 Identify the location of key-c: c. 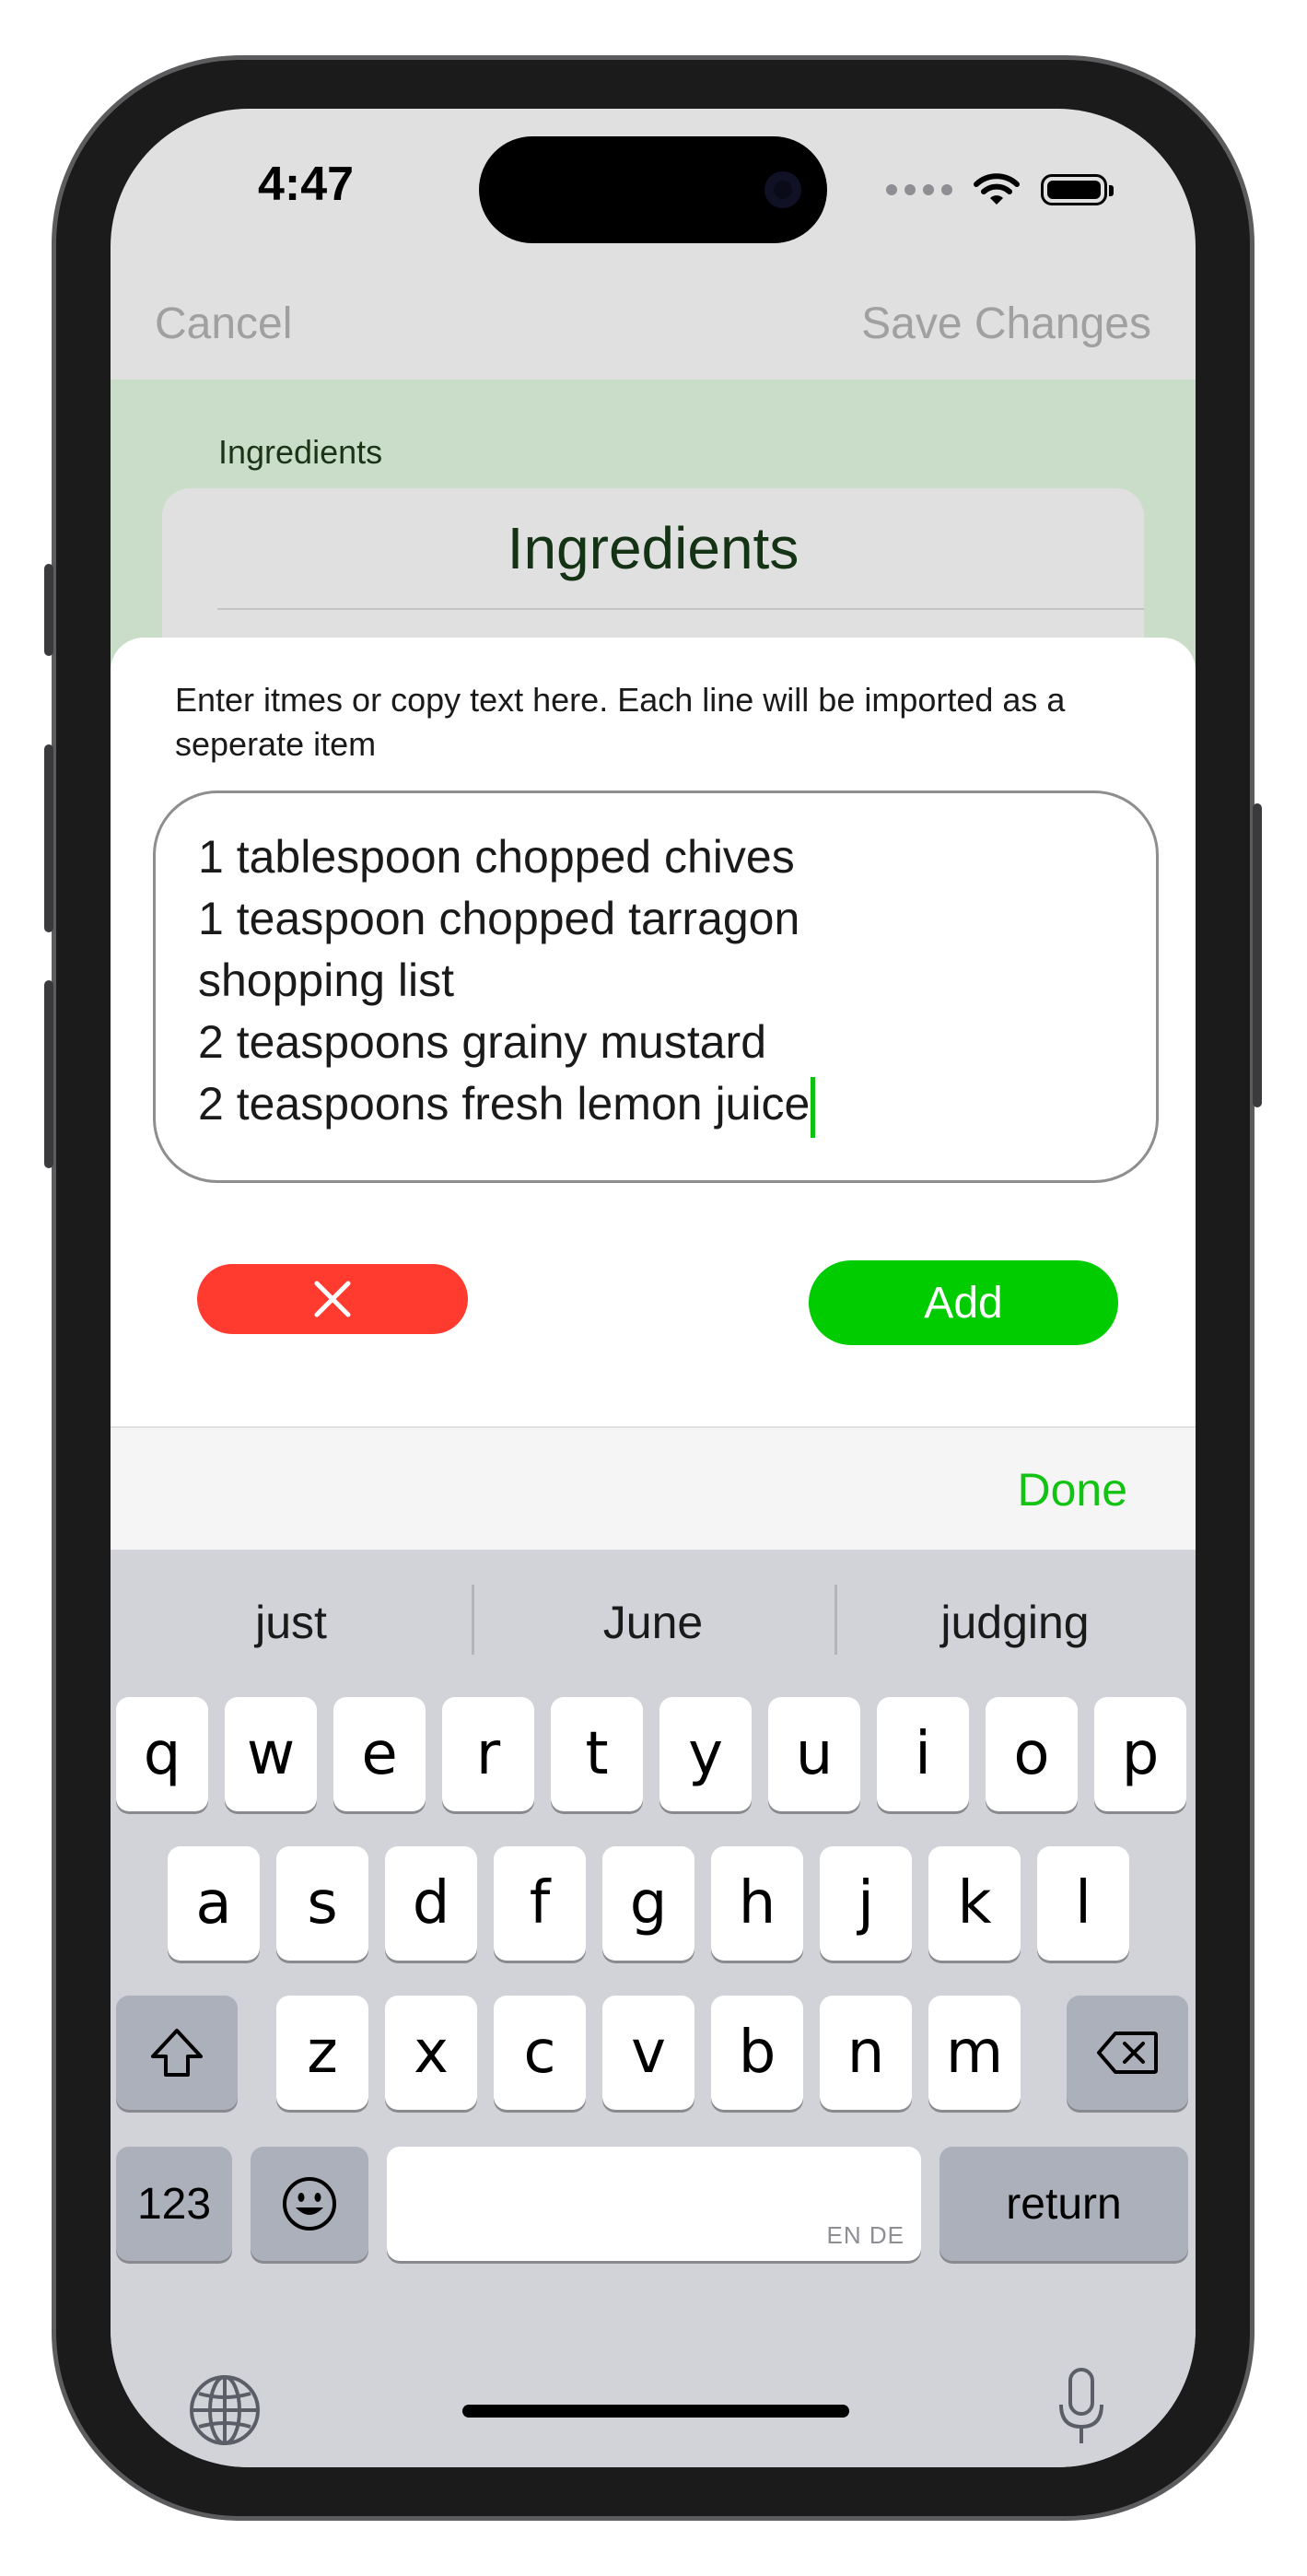
(540, 2053).